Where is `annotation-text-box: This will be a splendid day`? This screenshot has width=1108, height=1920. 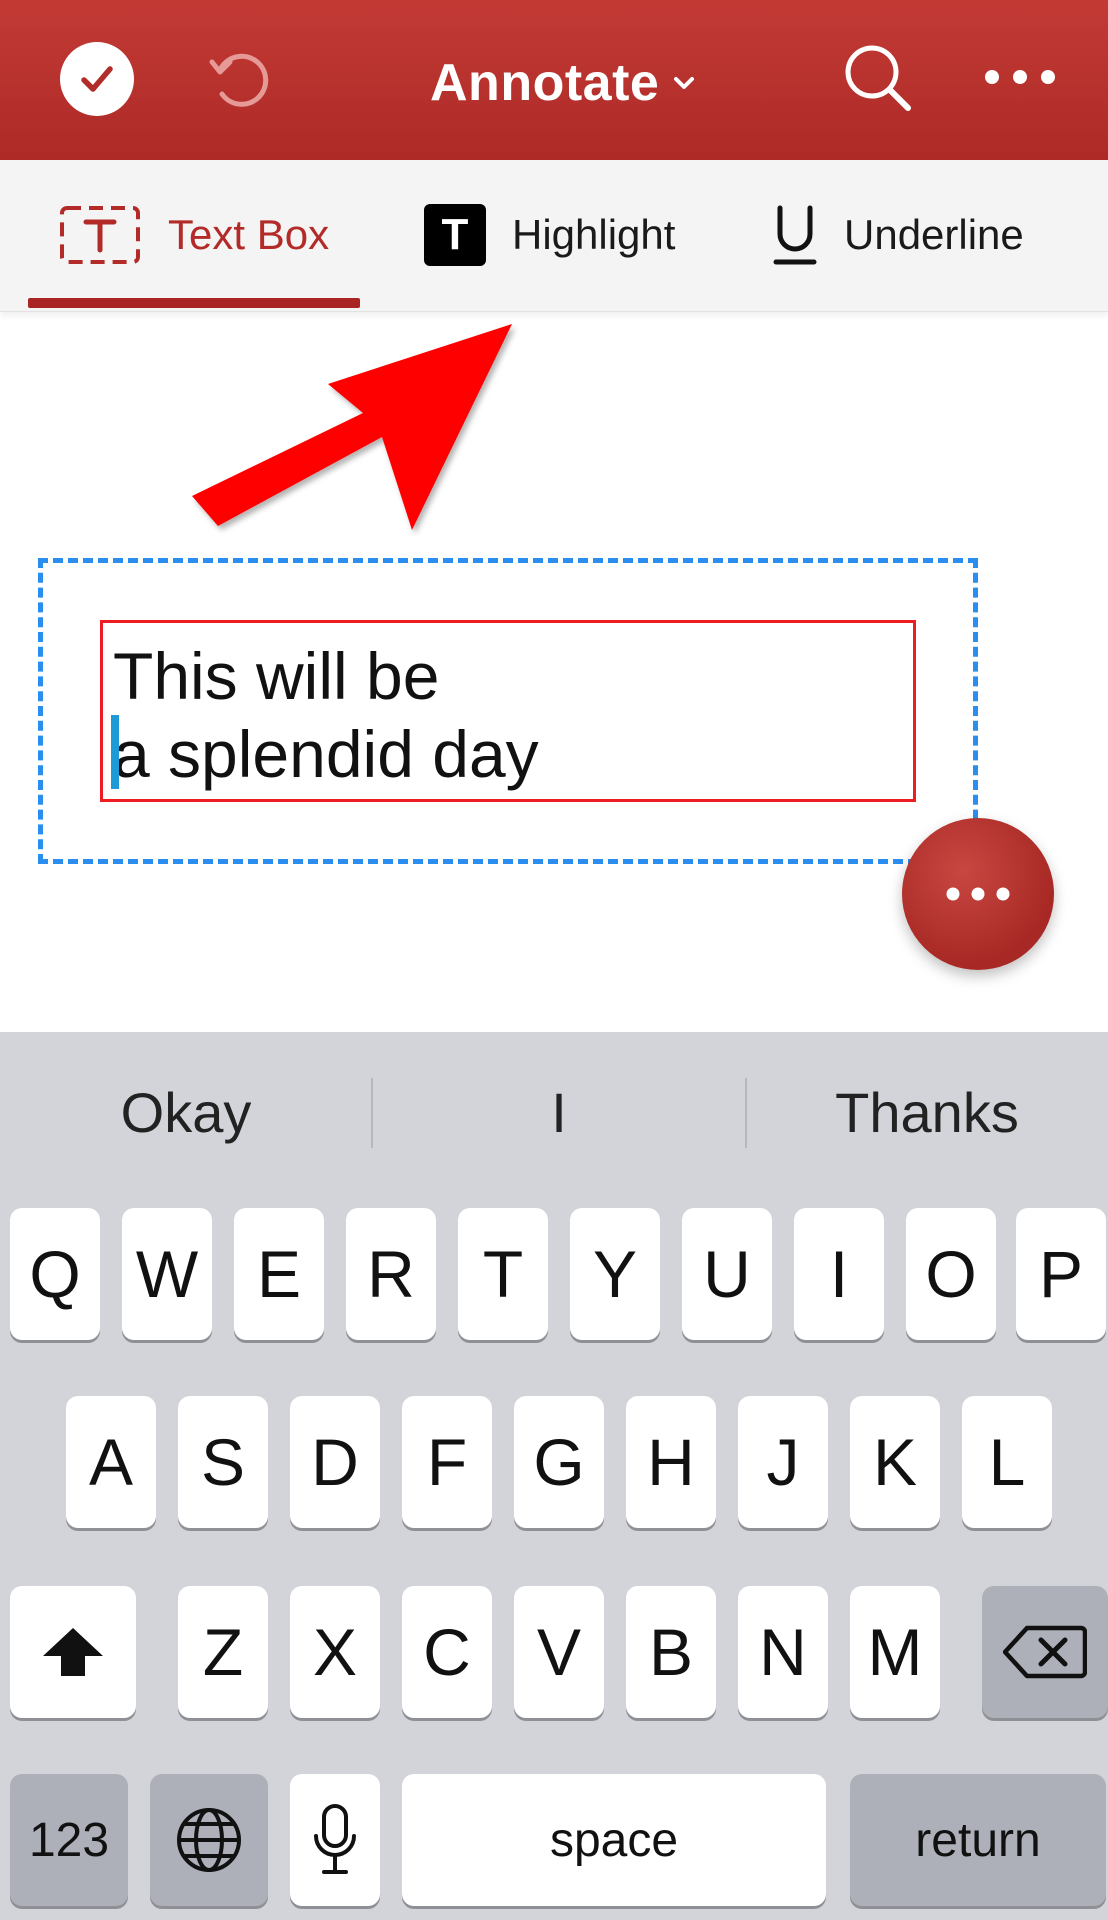 annotation-text-box: This will be a splendid day is located at coordinates (508, 711).